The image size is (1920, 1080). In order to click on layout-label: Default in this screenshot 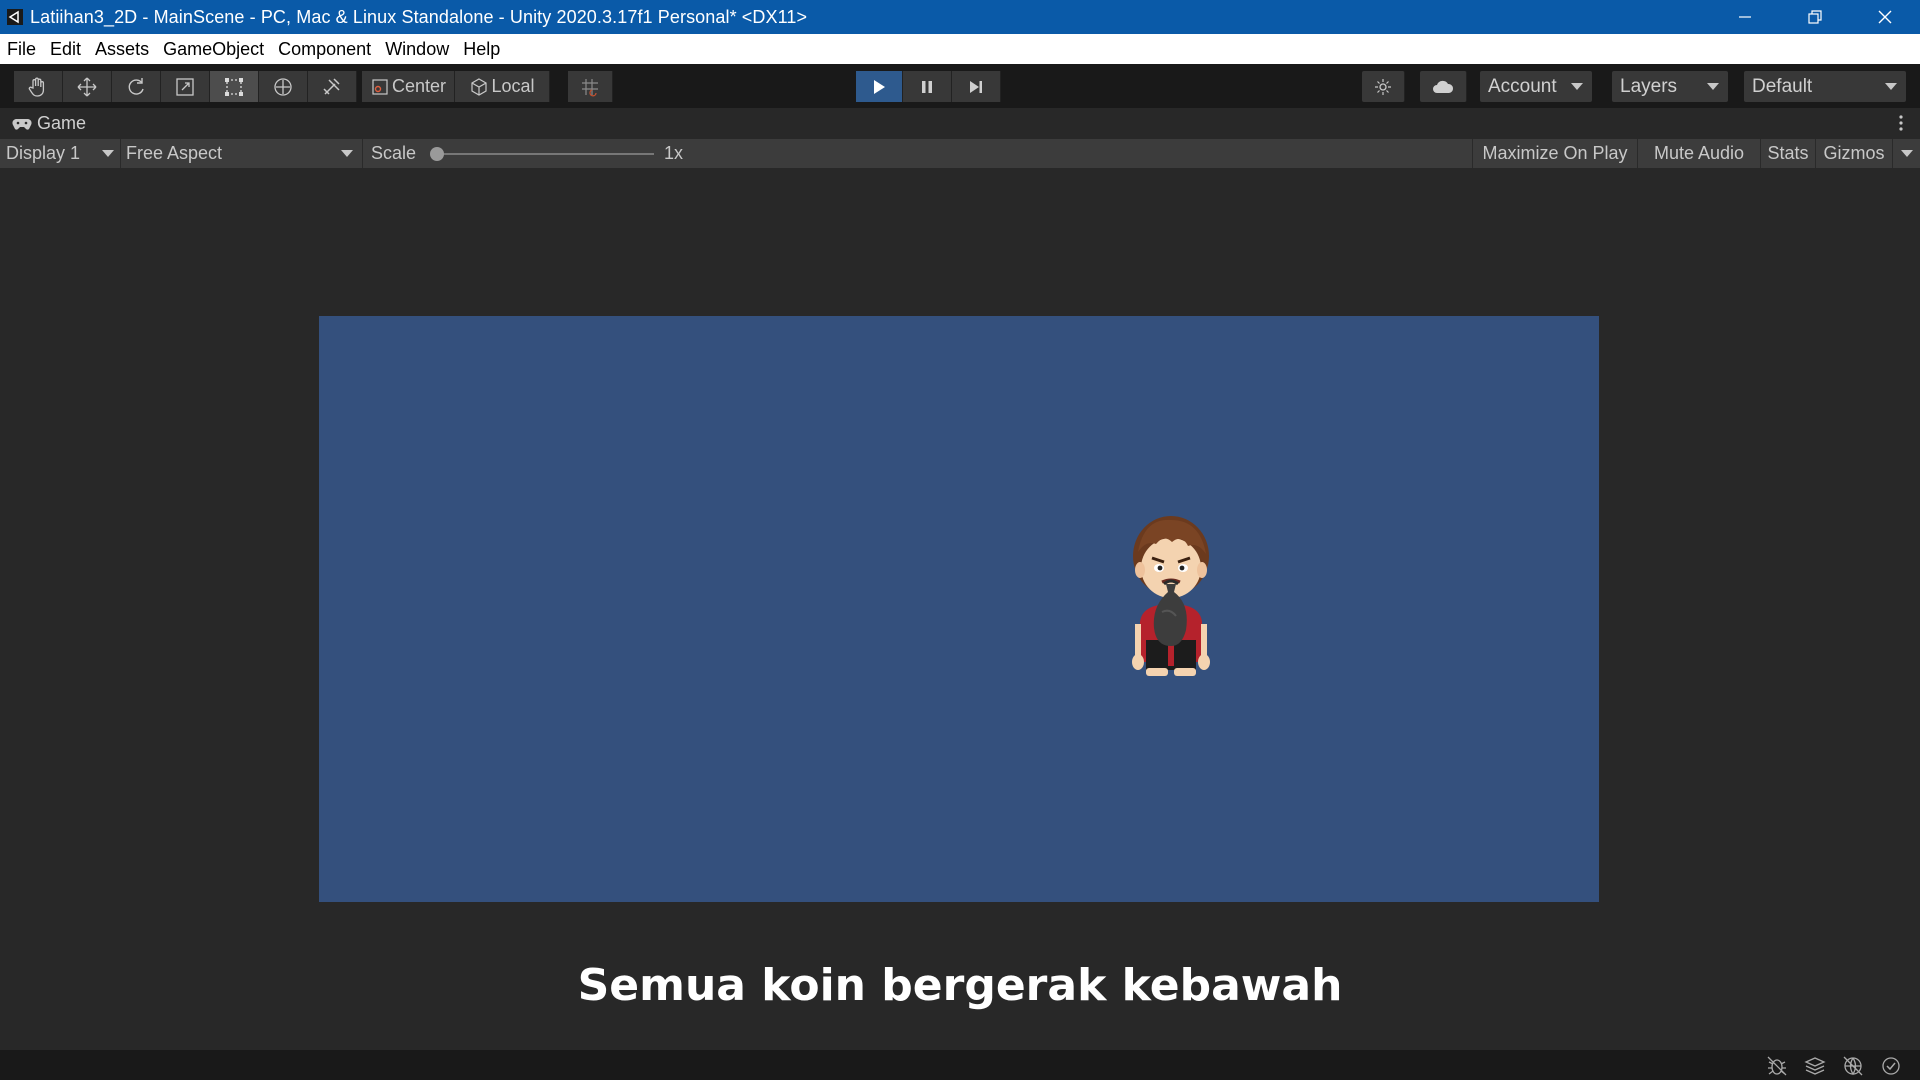, I will do `click(1782, 86)`.